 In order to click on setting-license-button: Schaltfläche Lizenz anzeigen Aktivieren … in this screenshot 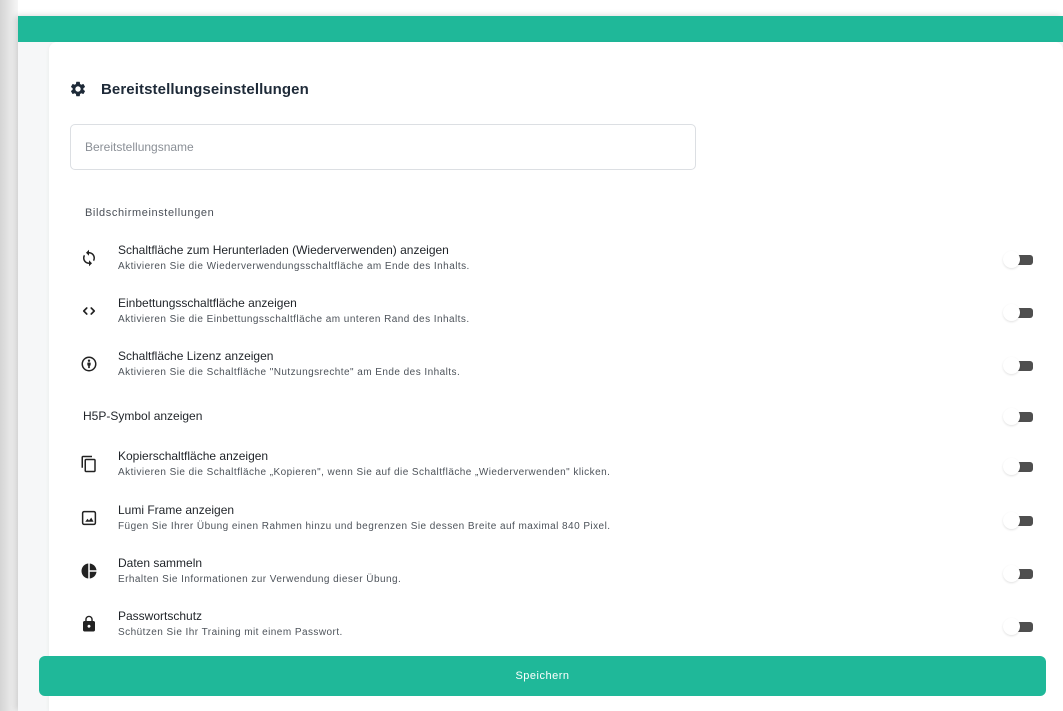, I will do `click(560, 366)`.